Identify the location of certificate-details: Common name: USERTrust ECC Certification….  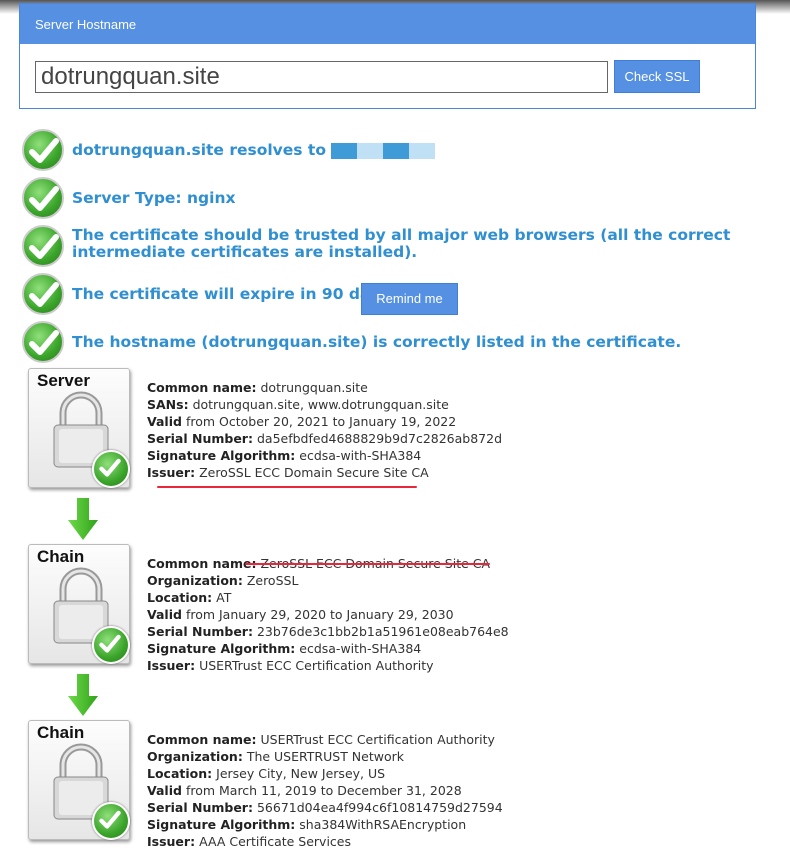
(325, 790).